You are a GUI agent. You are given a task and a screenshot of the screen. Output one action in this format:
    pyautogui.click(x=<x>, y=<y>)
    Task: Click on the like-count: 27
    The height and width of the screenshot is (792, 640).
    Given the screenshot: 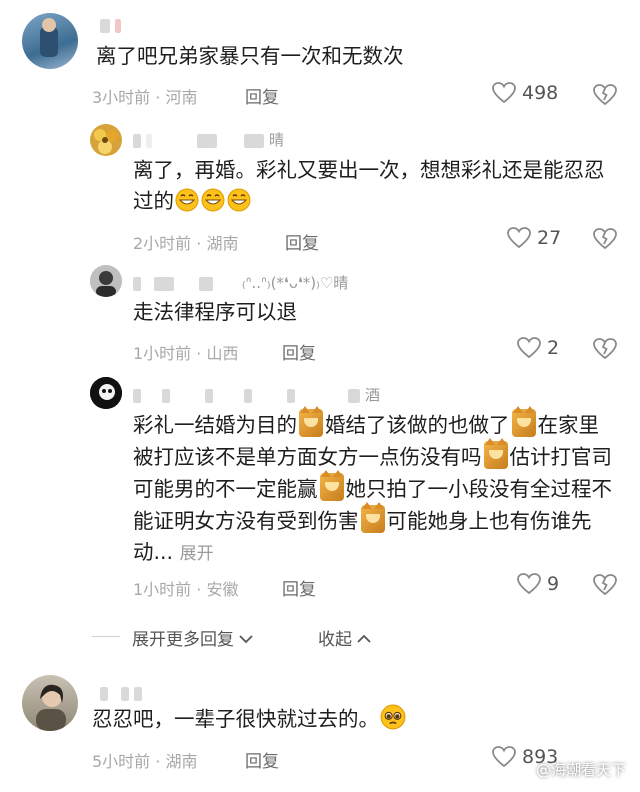 What is the action you would take?
    pyautogui.click(x=549, y=238)
    